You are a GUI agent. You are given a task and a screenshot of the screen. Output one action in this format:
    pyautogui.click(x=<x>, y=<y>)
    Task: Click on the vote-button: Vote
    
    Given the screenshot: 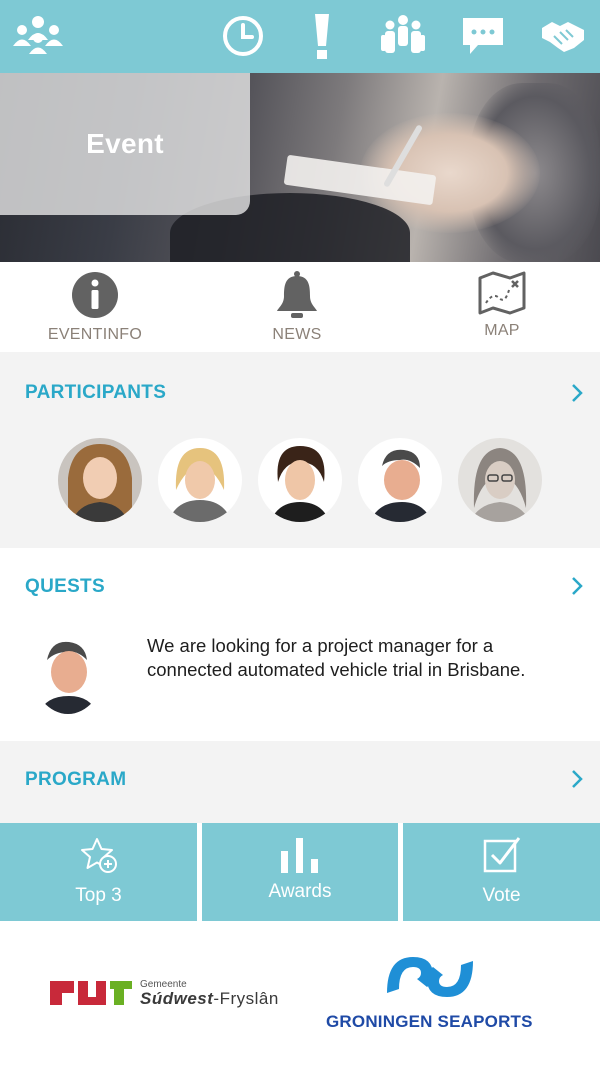 What is the action you would take?
    pyautogui.click(x=501, y=872)
    